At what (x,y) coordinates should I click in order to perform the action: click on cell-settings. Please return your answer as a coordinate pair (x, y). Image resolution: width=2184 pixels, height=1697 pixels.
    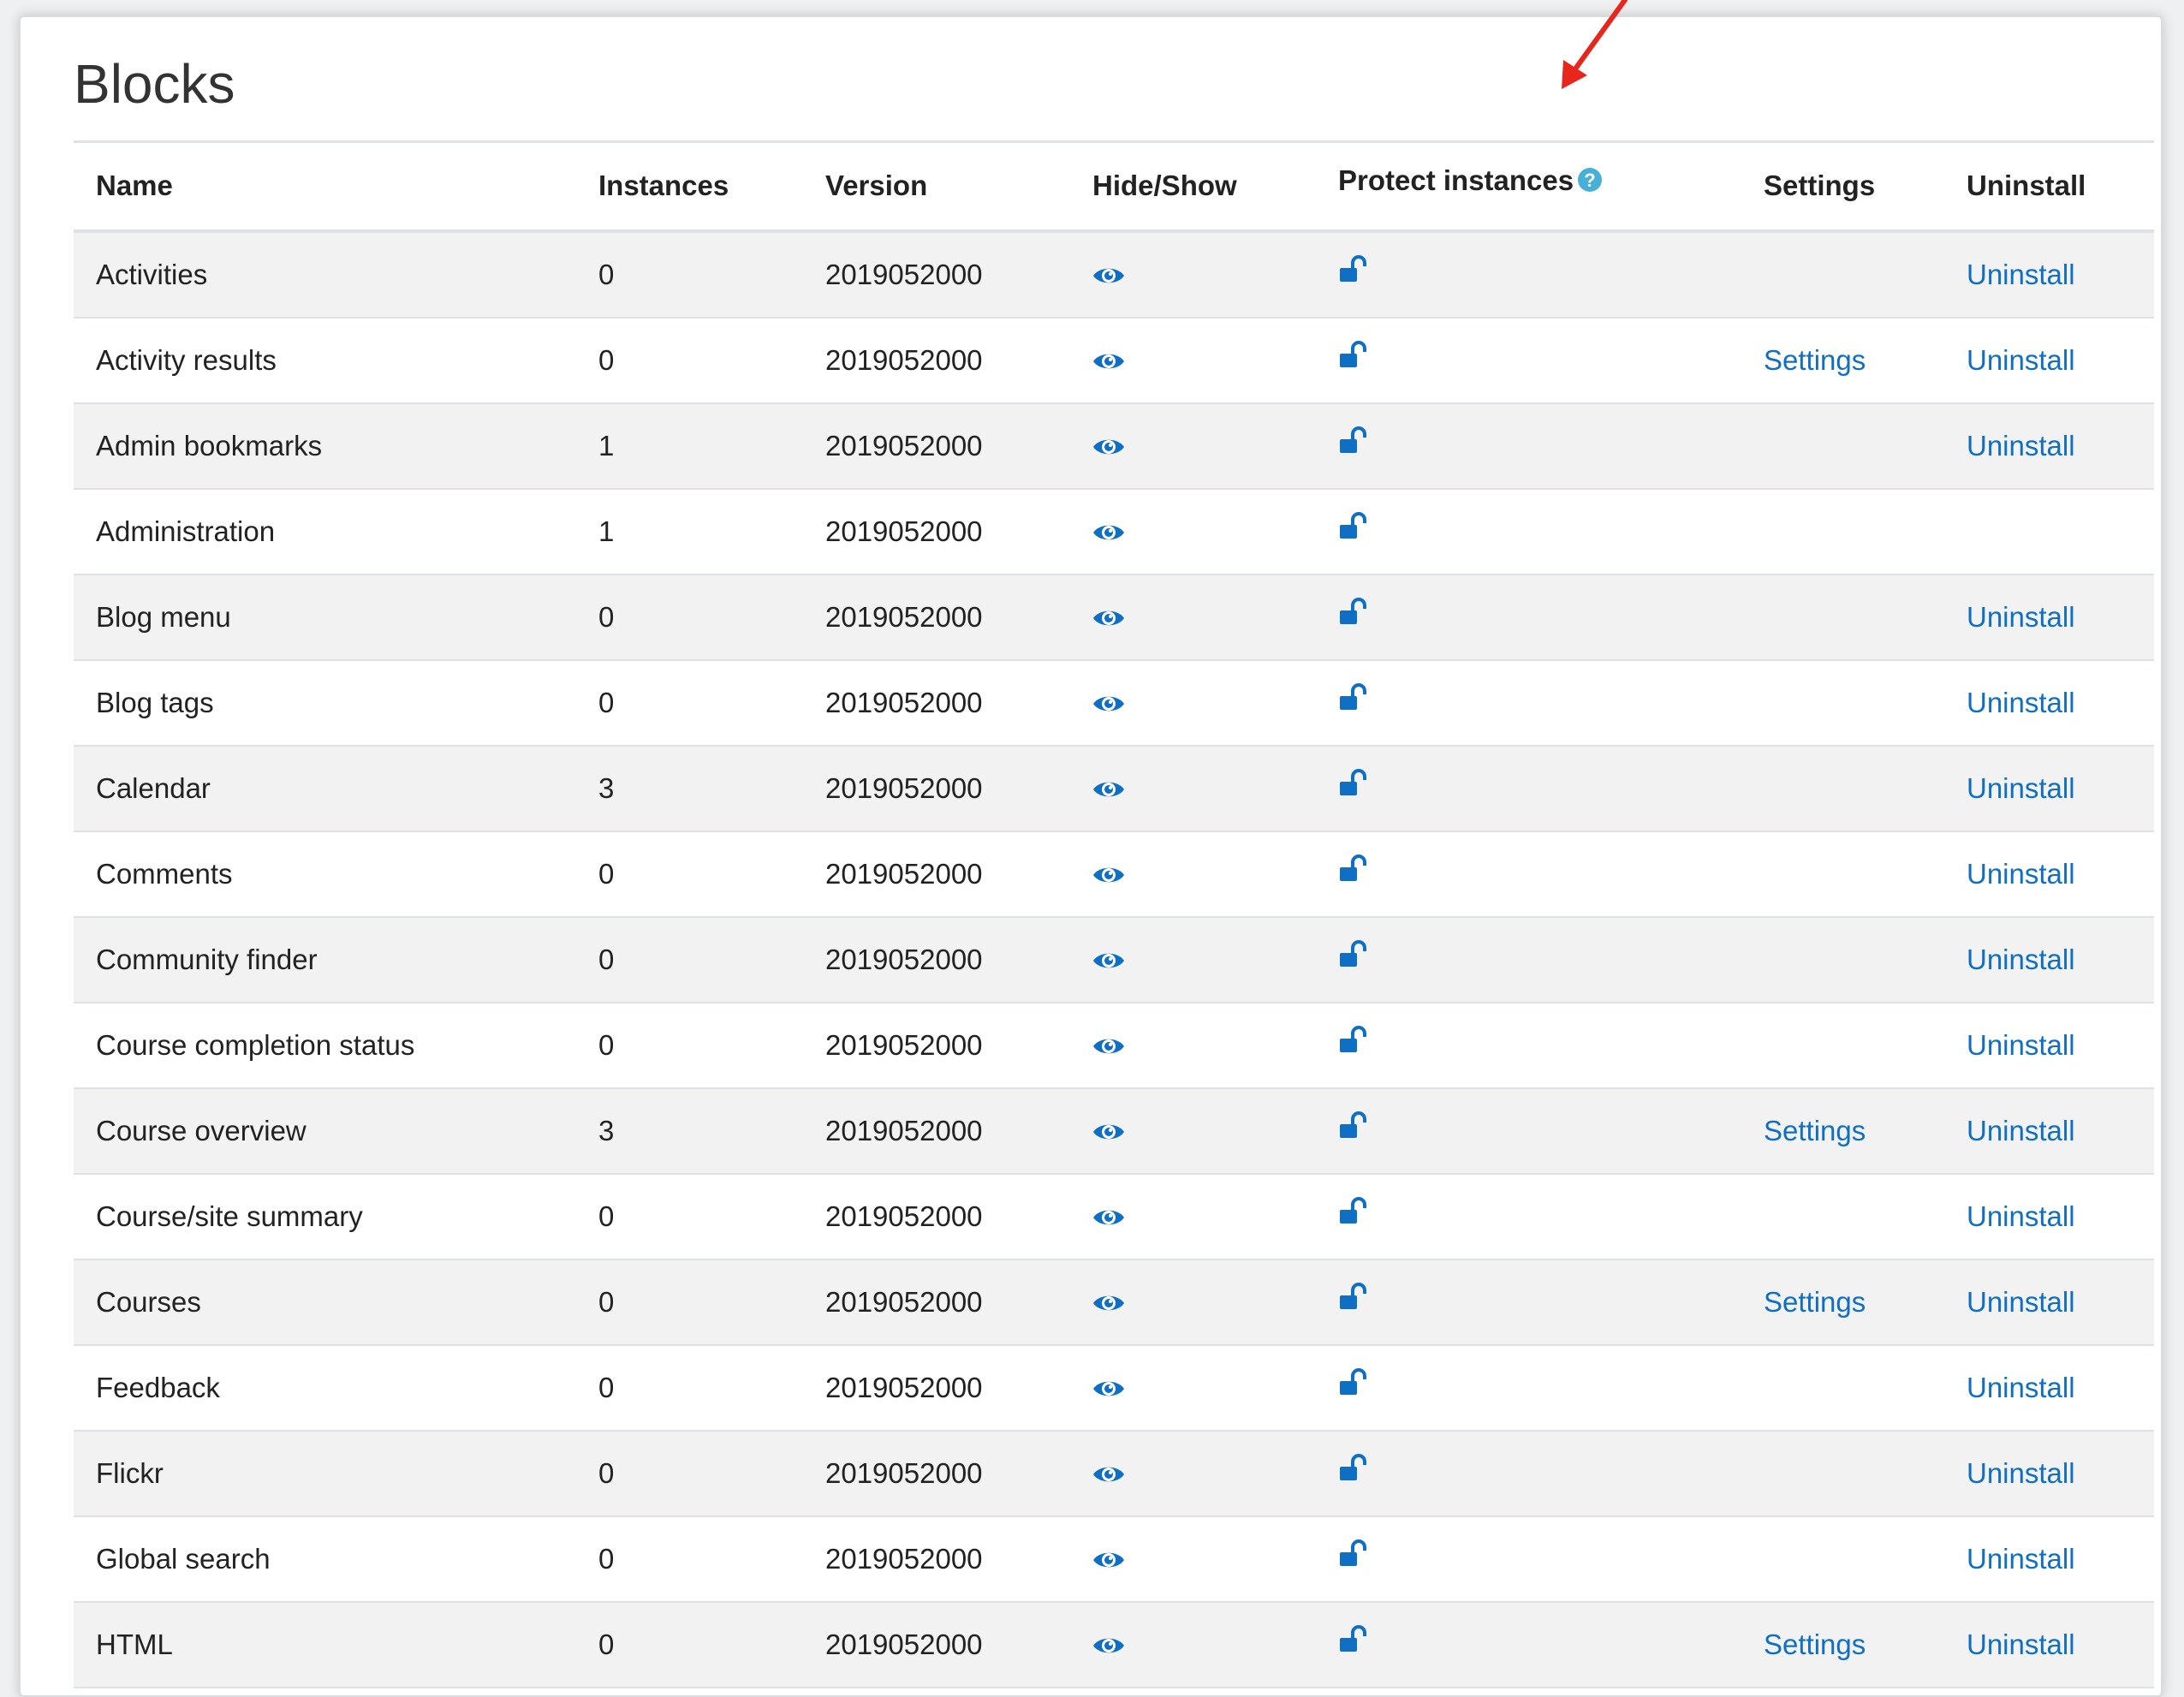
    Looking at the image, I should click on (1843, 531).